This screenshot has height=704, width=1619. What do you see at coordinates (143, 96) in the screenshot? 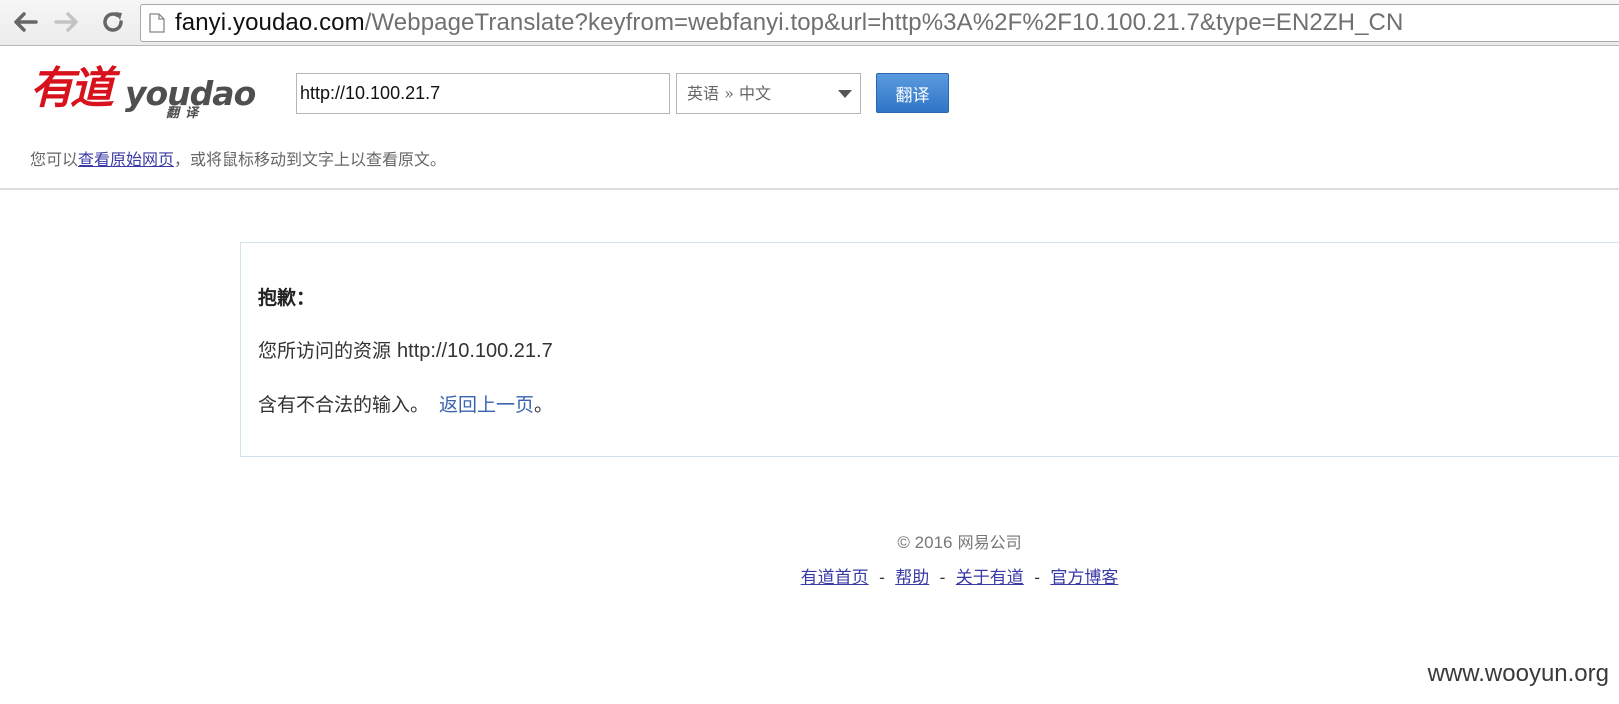
I see `youdao-logo: 有道 youdao 翻译` at bounding box center [143, 96].